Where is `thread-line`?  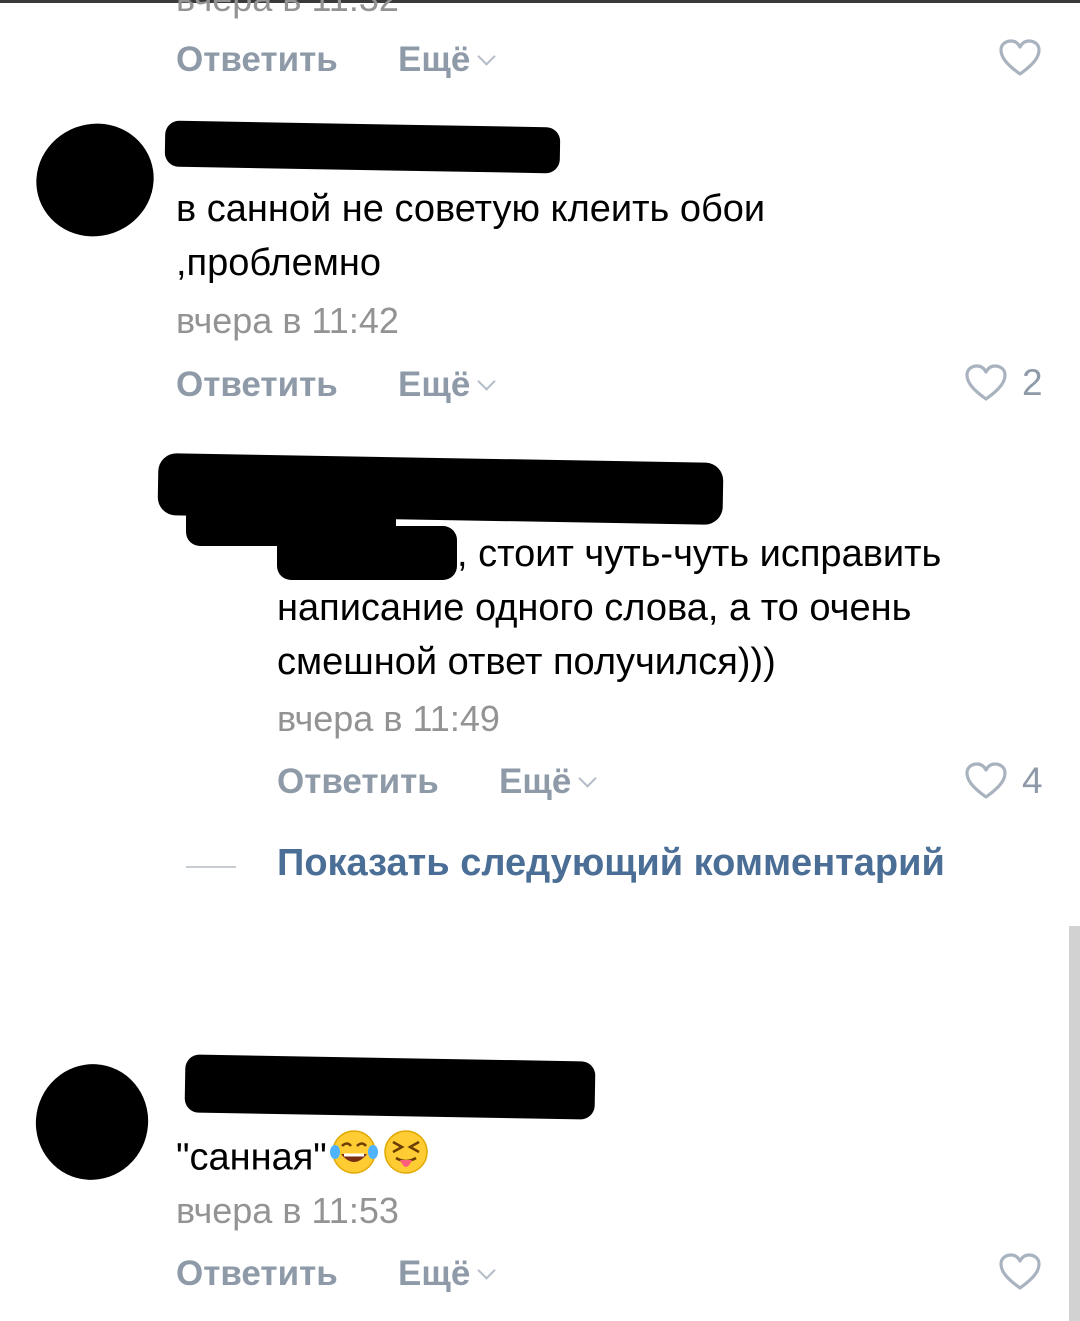 thread-line is located at coordinates (211, 867).